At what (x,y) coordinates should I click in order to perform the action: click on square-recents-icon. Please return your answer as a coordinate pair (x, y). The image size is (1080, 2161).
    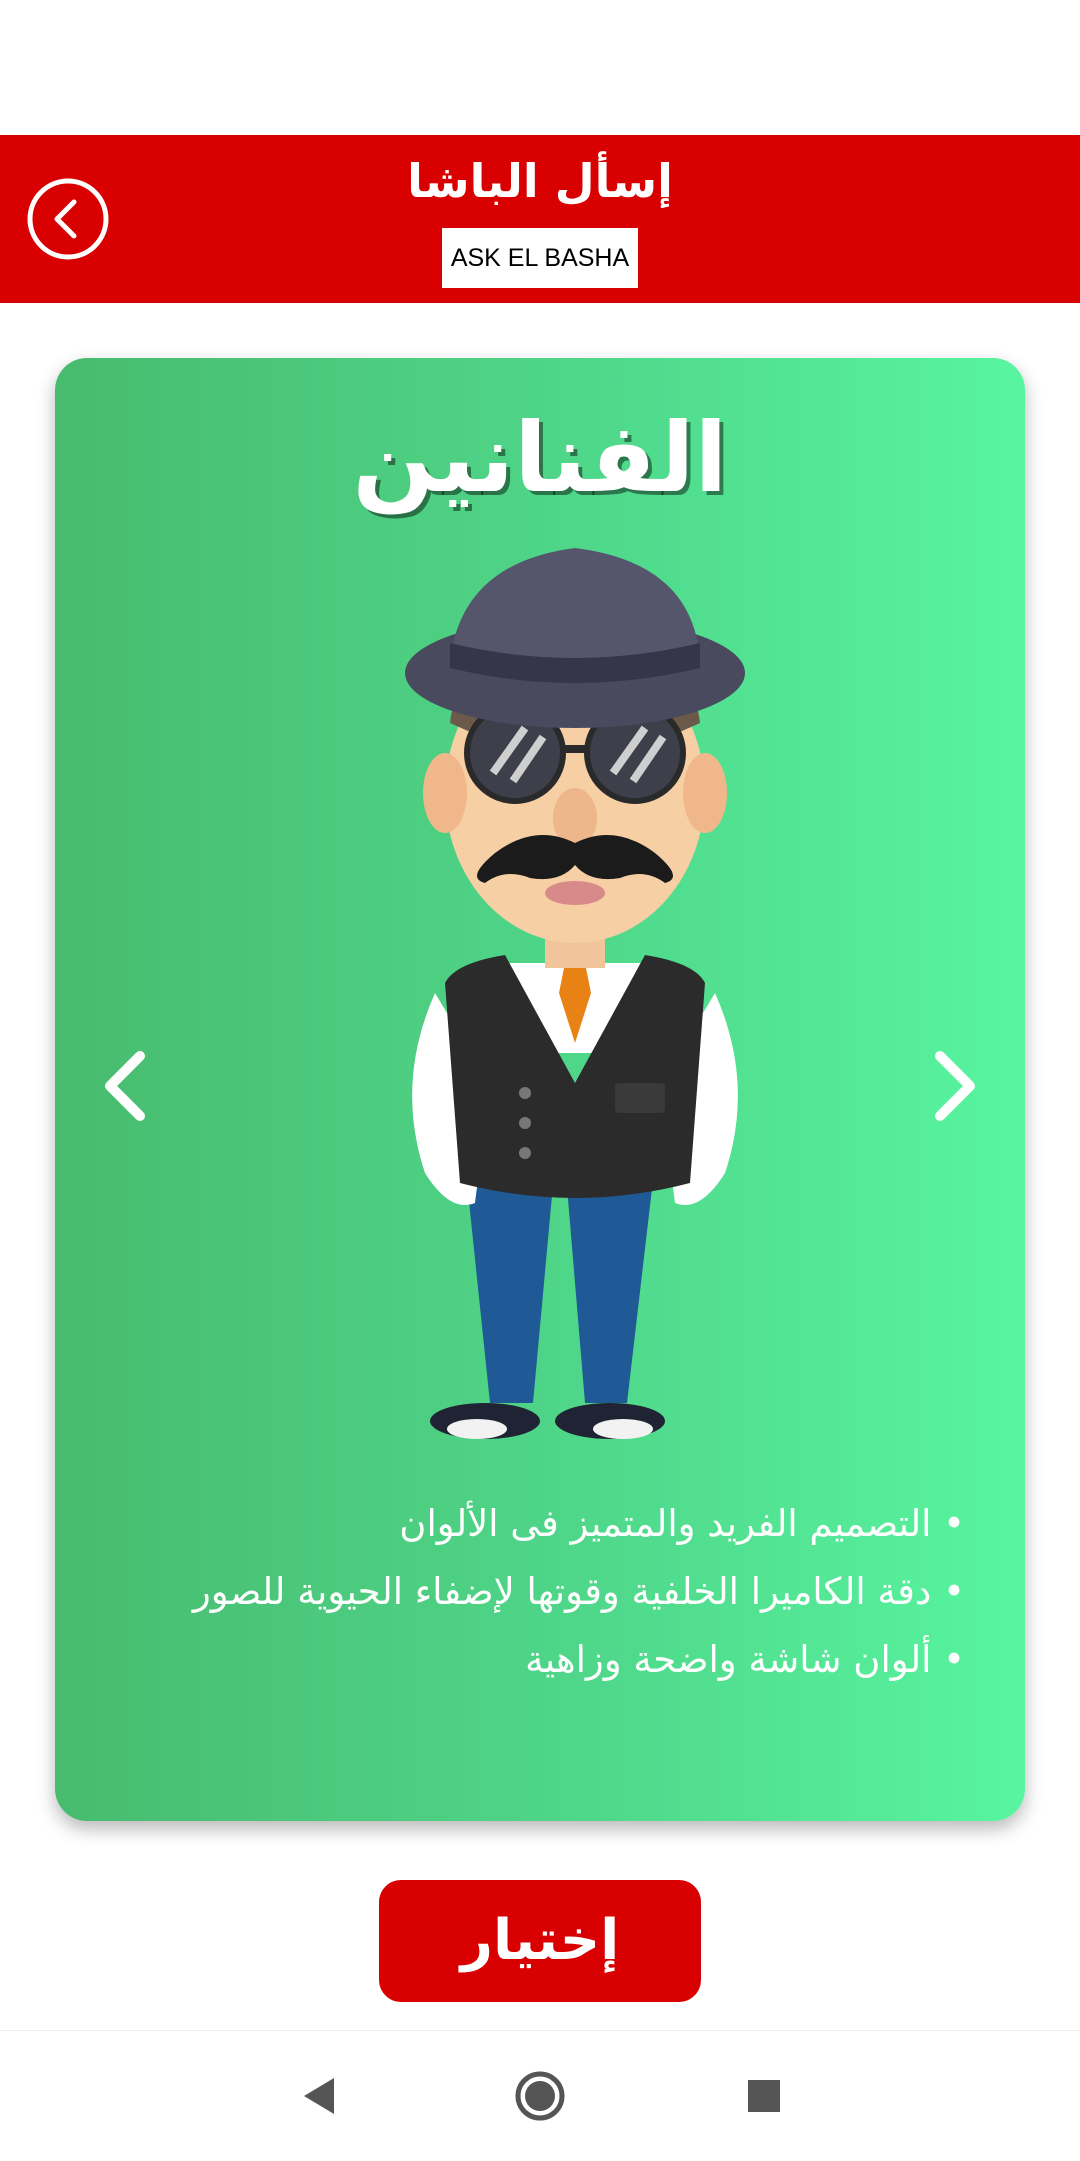
    Looking at the image, I should click on (764, 2096).